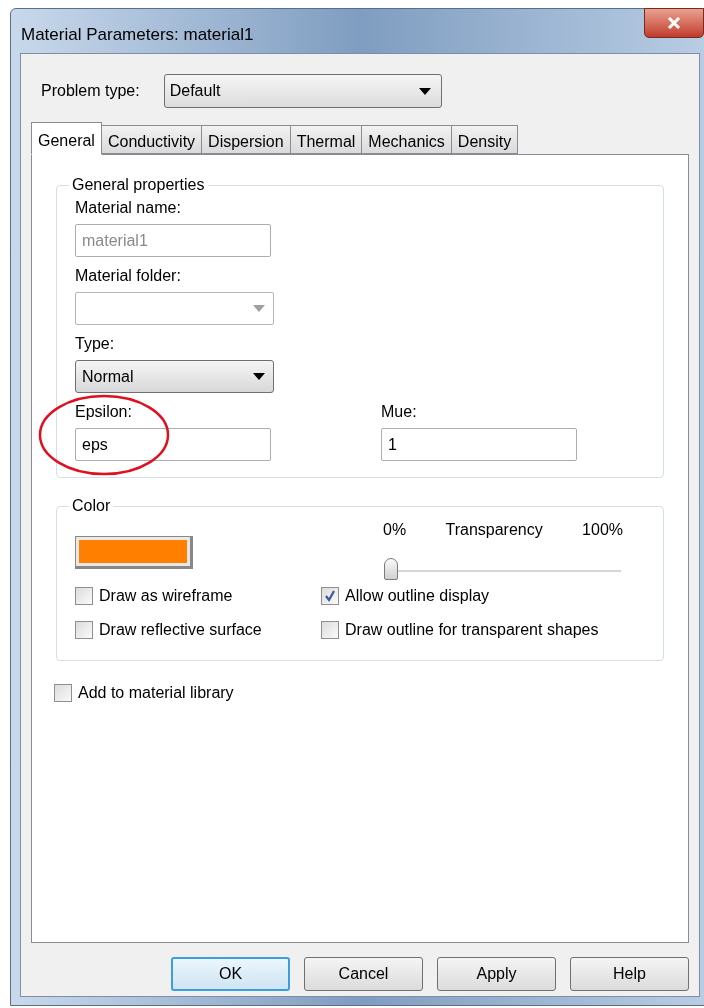 The width and height of the screenshot is (704, 1008). I want to click on close-icon, so click(674, 23).